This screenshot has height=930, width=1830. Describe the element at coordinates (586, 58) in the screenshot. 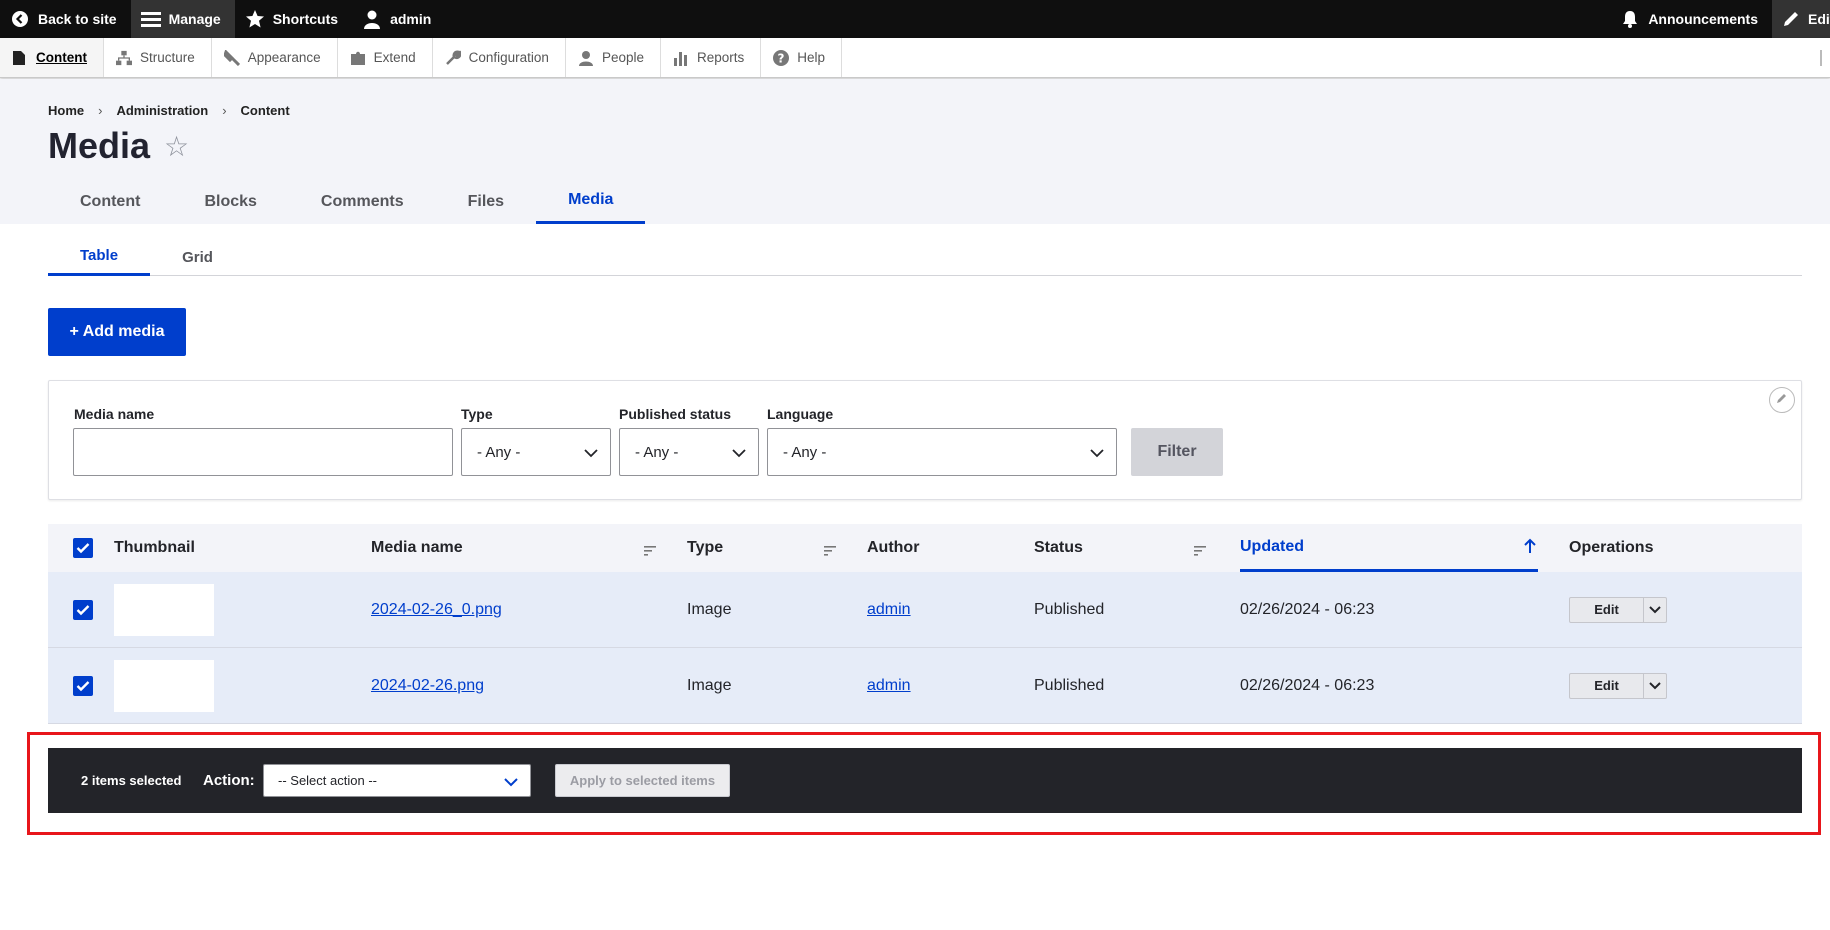

I see `people-icon` at that location.